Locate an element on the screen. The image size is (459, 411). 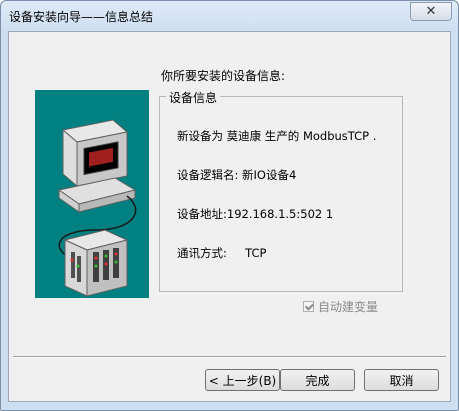
page-heading: 你所要安装的设备信息: is located at coordinates (223, 76).